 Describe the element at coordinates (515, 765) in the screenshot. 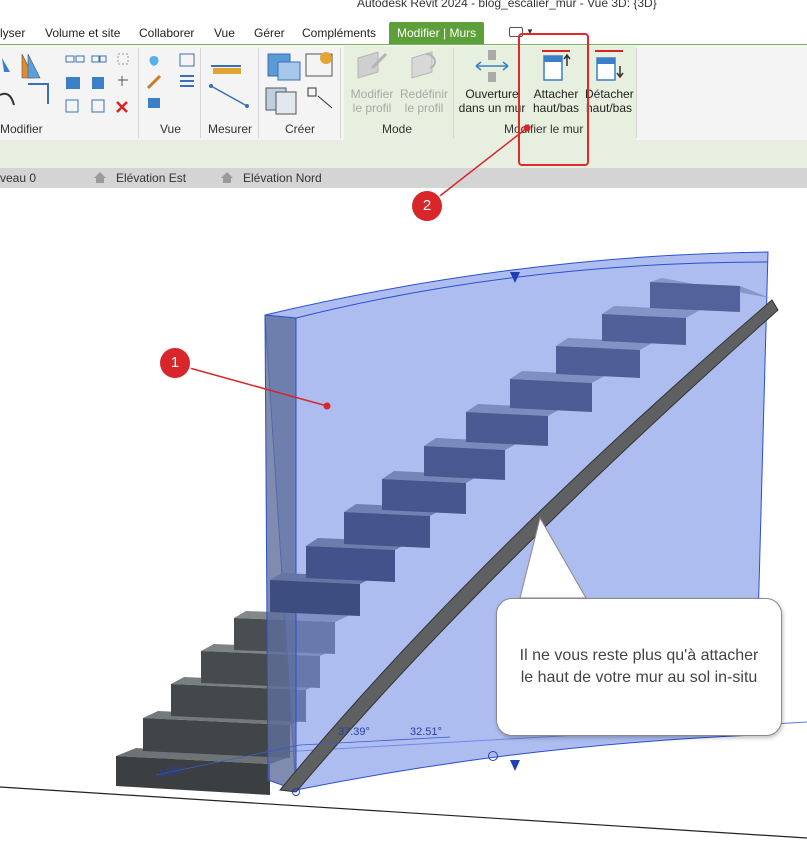

I see `wall-bottom-grip` at that location.